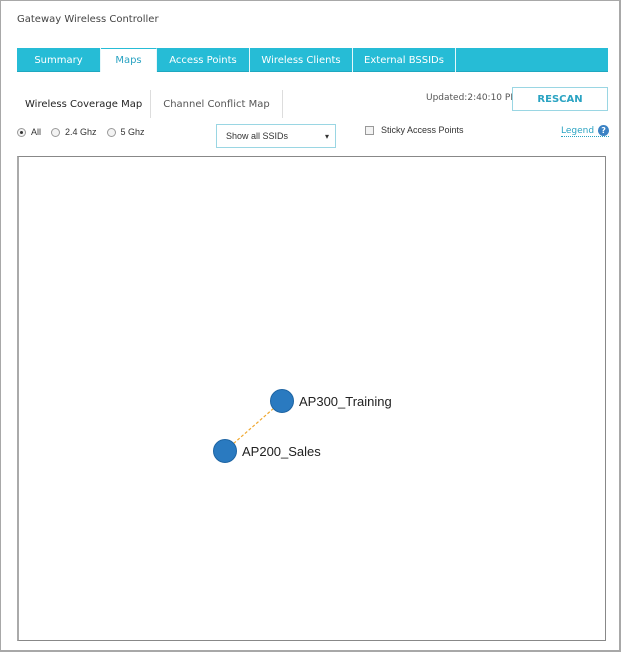  What do you see at coordinates (88, 19) in the screenshot?
I see `app-title: Gateway Wireless Controller` at bounding box center [88, 19].